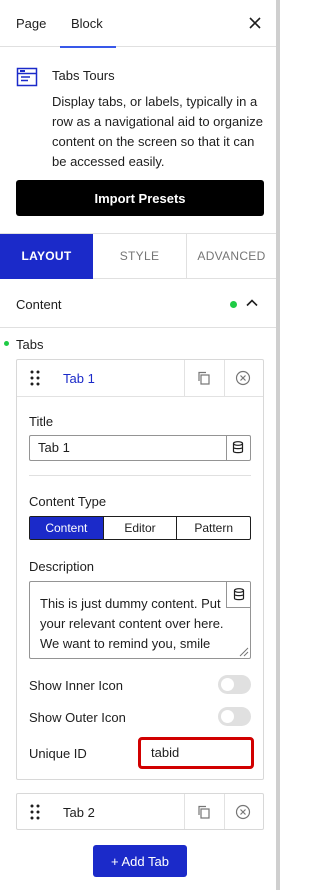 This screenshot has height=890, width=320. I want to click on content-type-editor-button: Editor, so click(139, 528).